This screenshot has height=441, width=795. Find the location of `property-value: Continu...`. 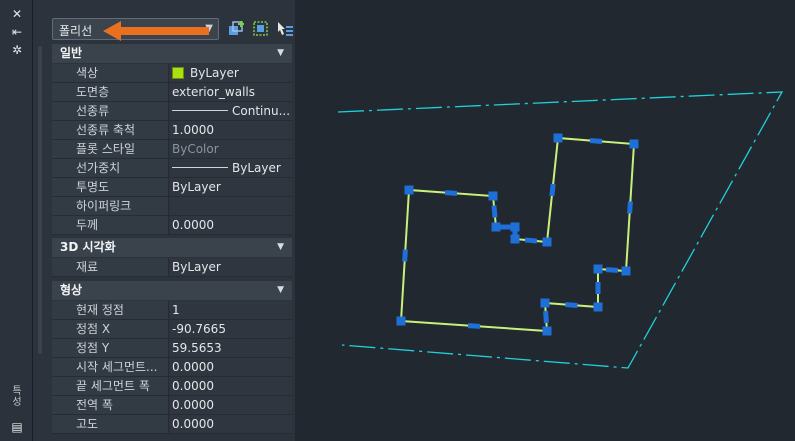

property-value: Continu... is located at coordinates (231, 111).